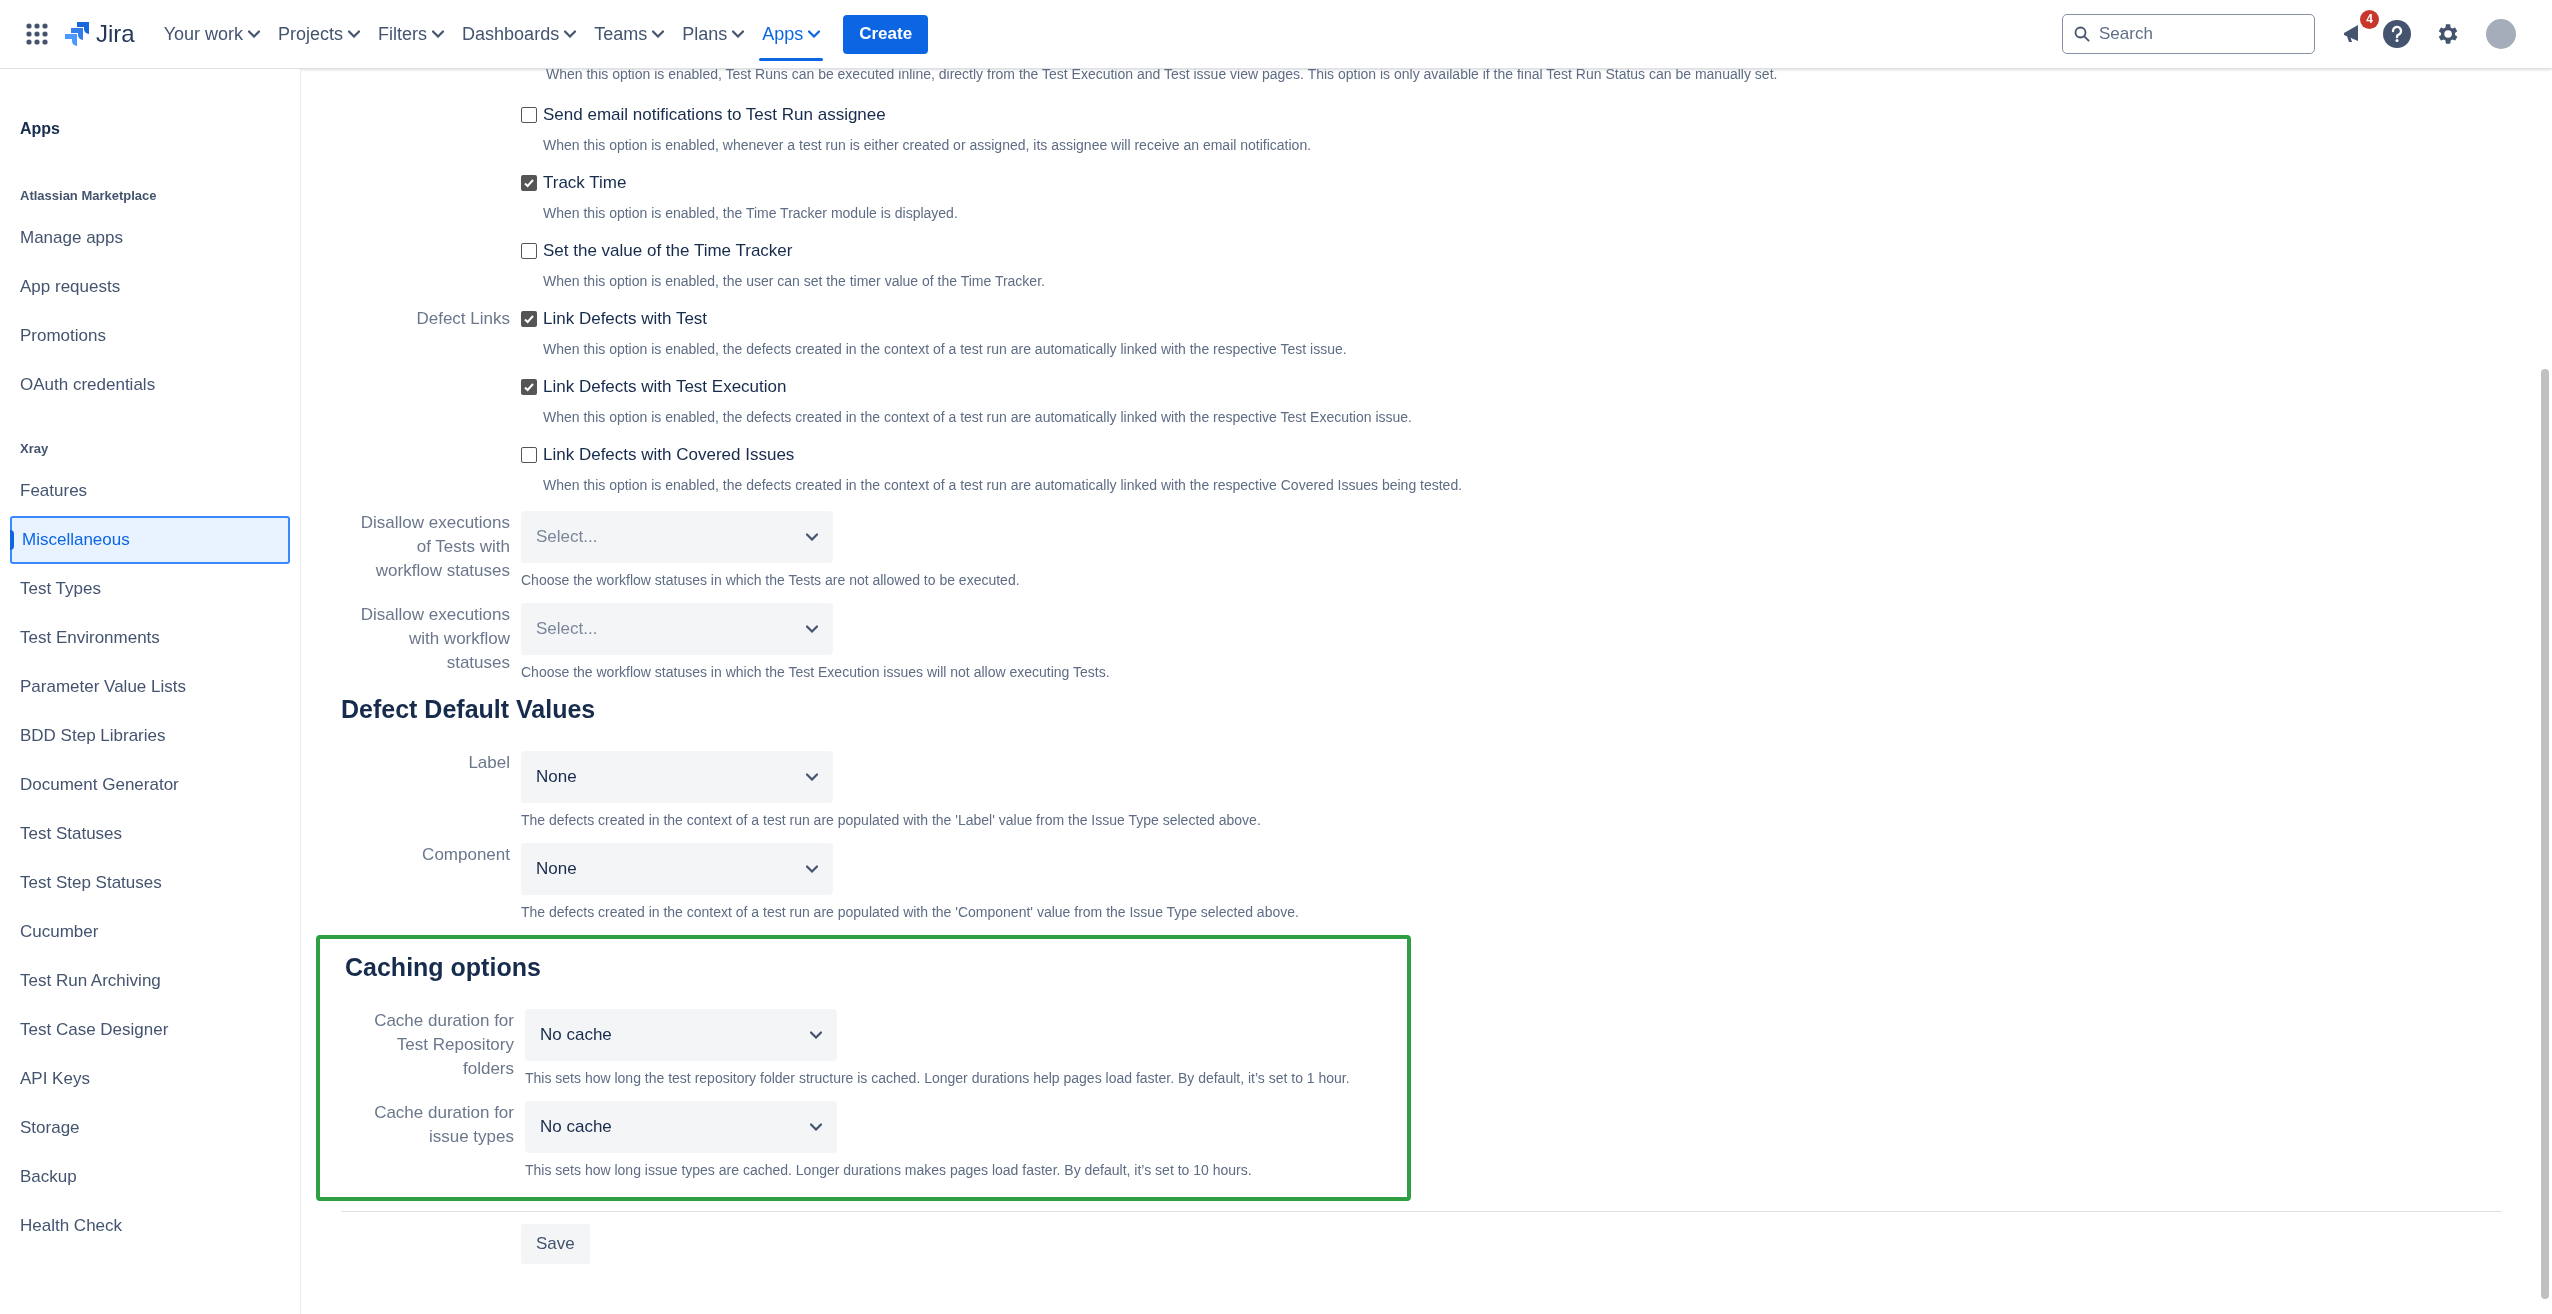  What do you see at coordinates (150, 540) in the screenshot?
I see `sidebar-item: Miscellaneous` at bounding box center [150, 540].